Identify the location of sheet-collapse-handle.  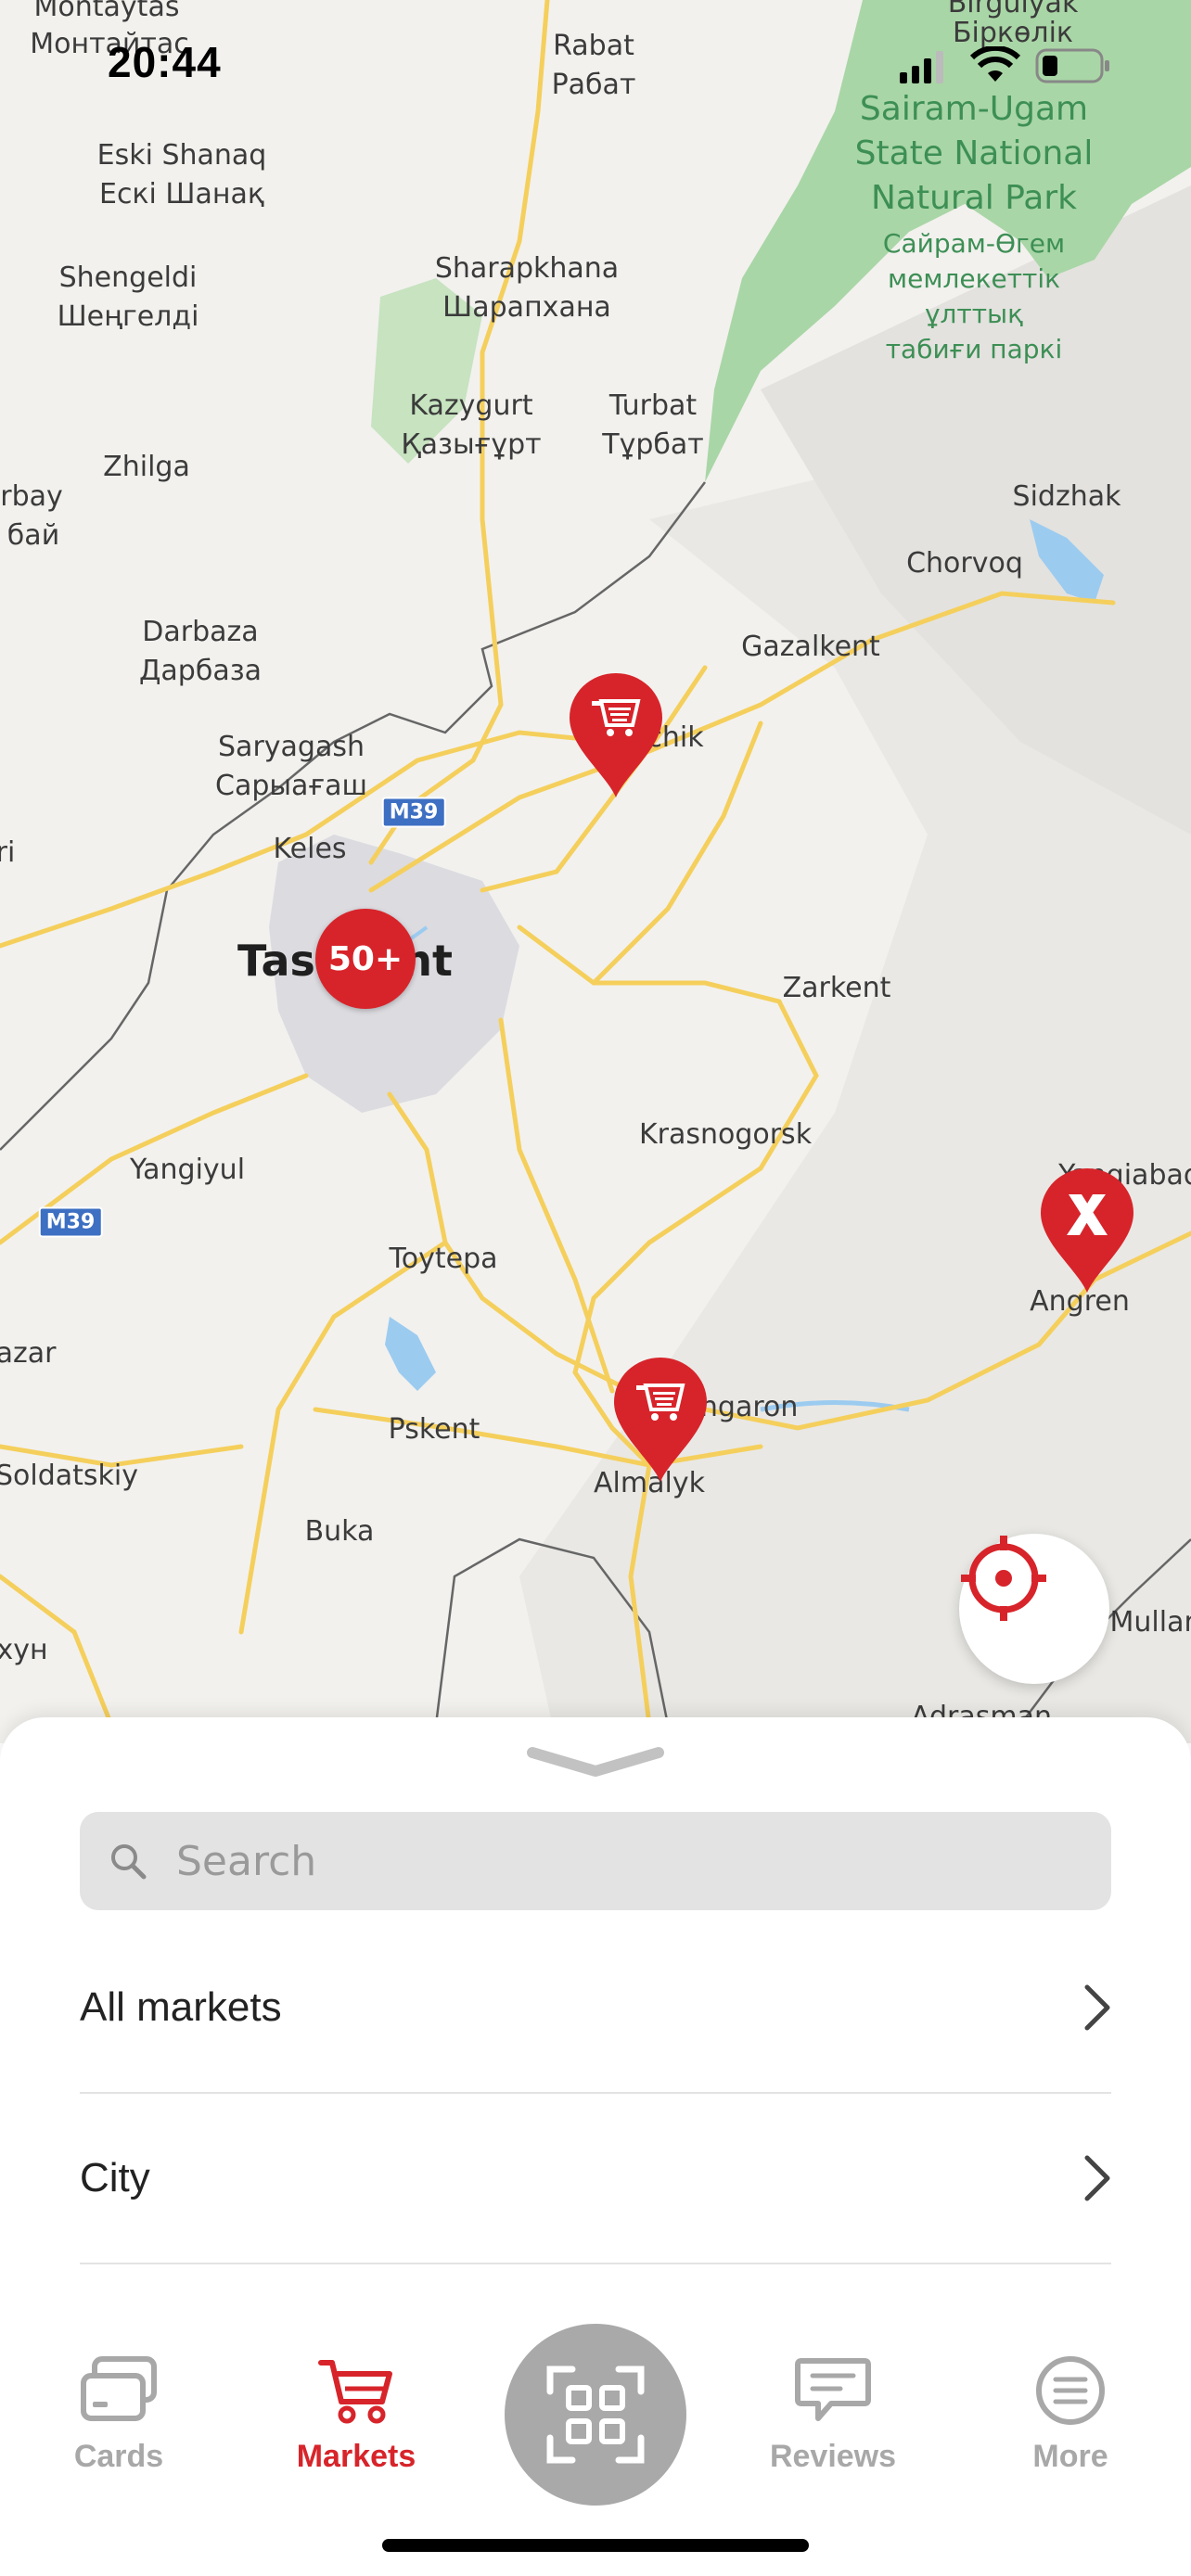
(595, 1762).